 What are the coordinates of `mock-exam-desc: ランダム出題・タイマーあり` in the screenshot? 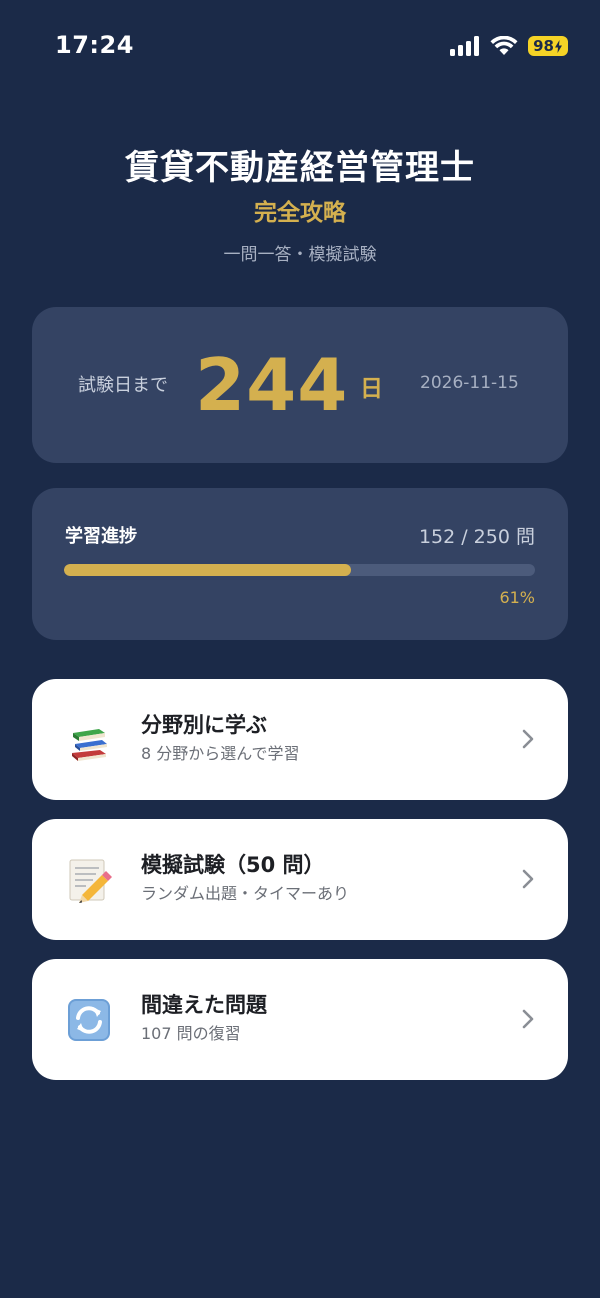 It's located at (245, 893).